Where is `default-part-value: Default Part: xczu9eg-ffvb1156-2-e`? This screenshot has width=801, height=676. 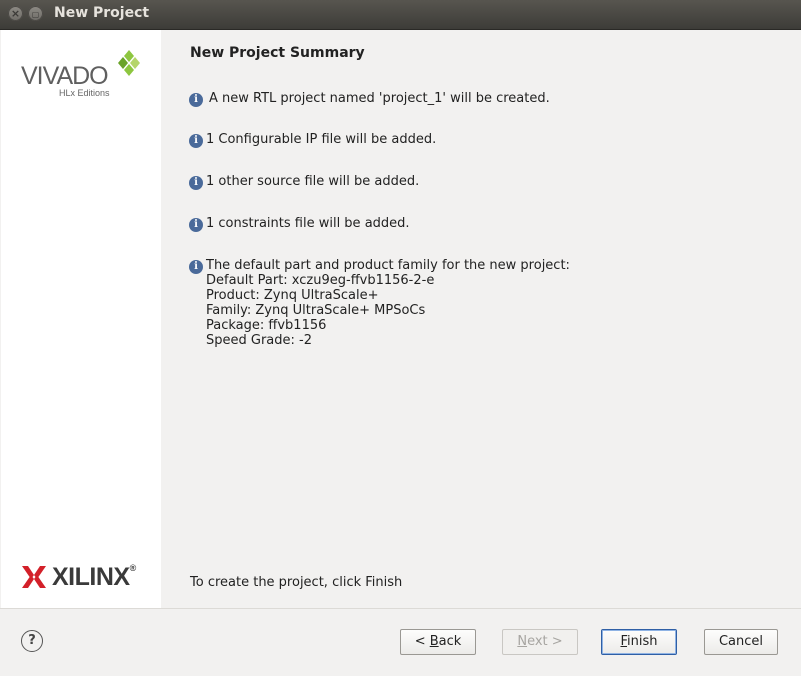
default-part-value: Default Part: xczu9eg-ffvb1156-2-e is located at coordinates (320, 280).